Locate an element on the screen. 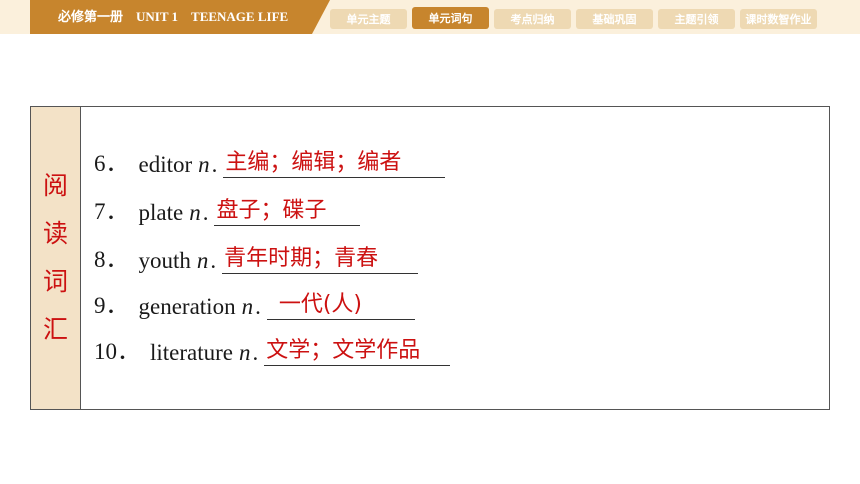 Image resolution: width=860 pixels, height=484 pixels. vocab-item: 6． editor n. 主编；编辑；编者 is located at coordinates (270, 163).